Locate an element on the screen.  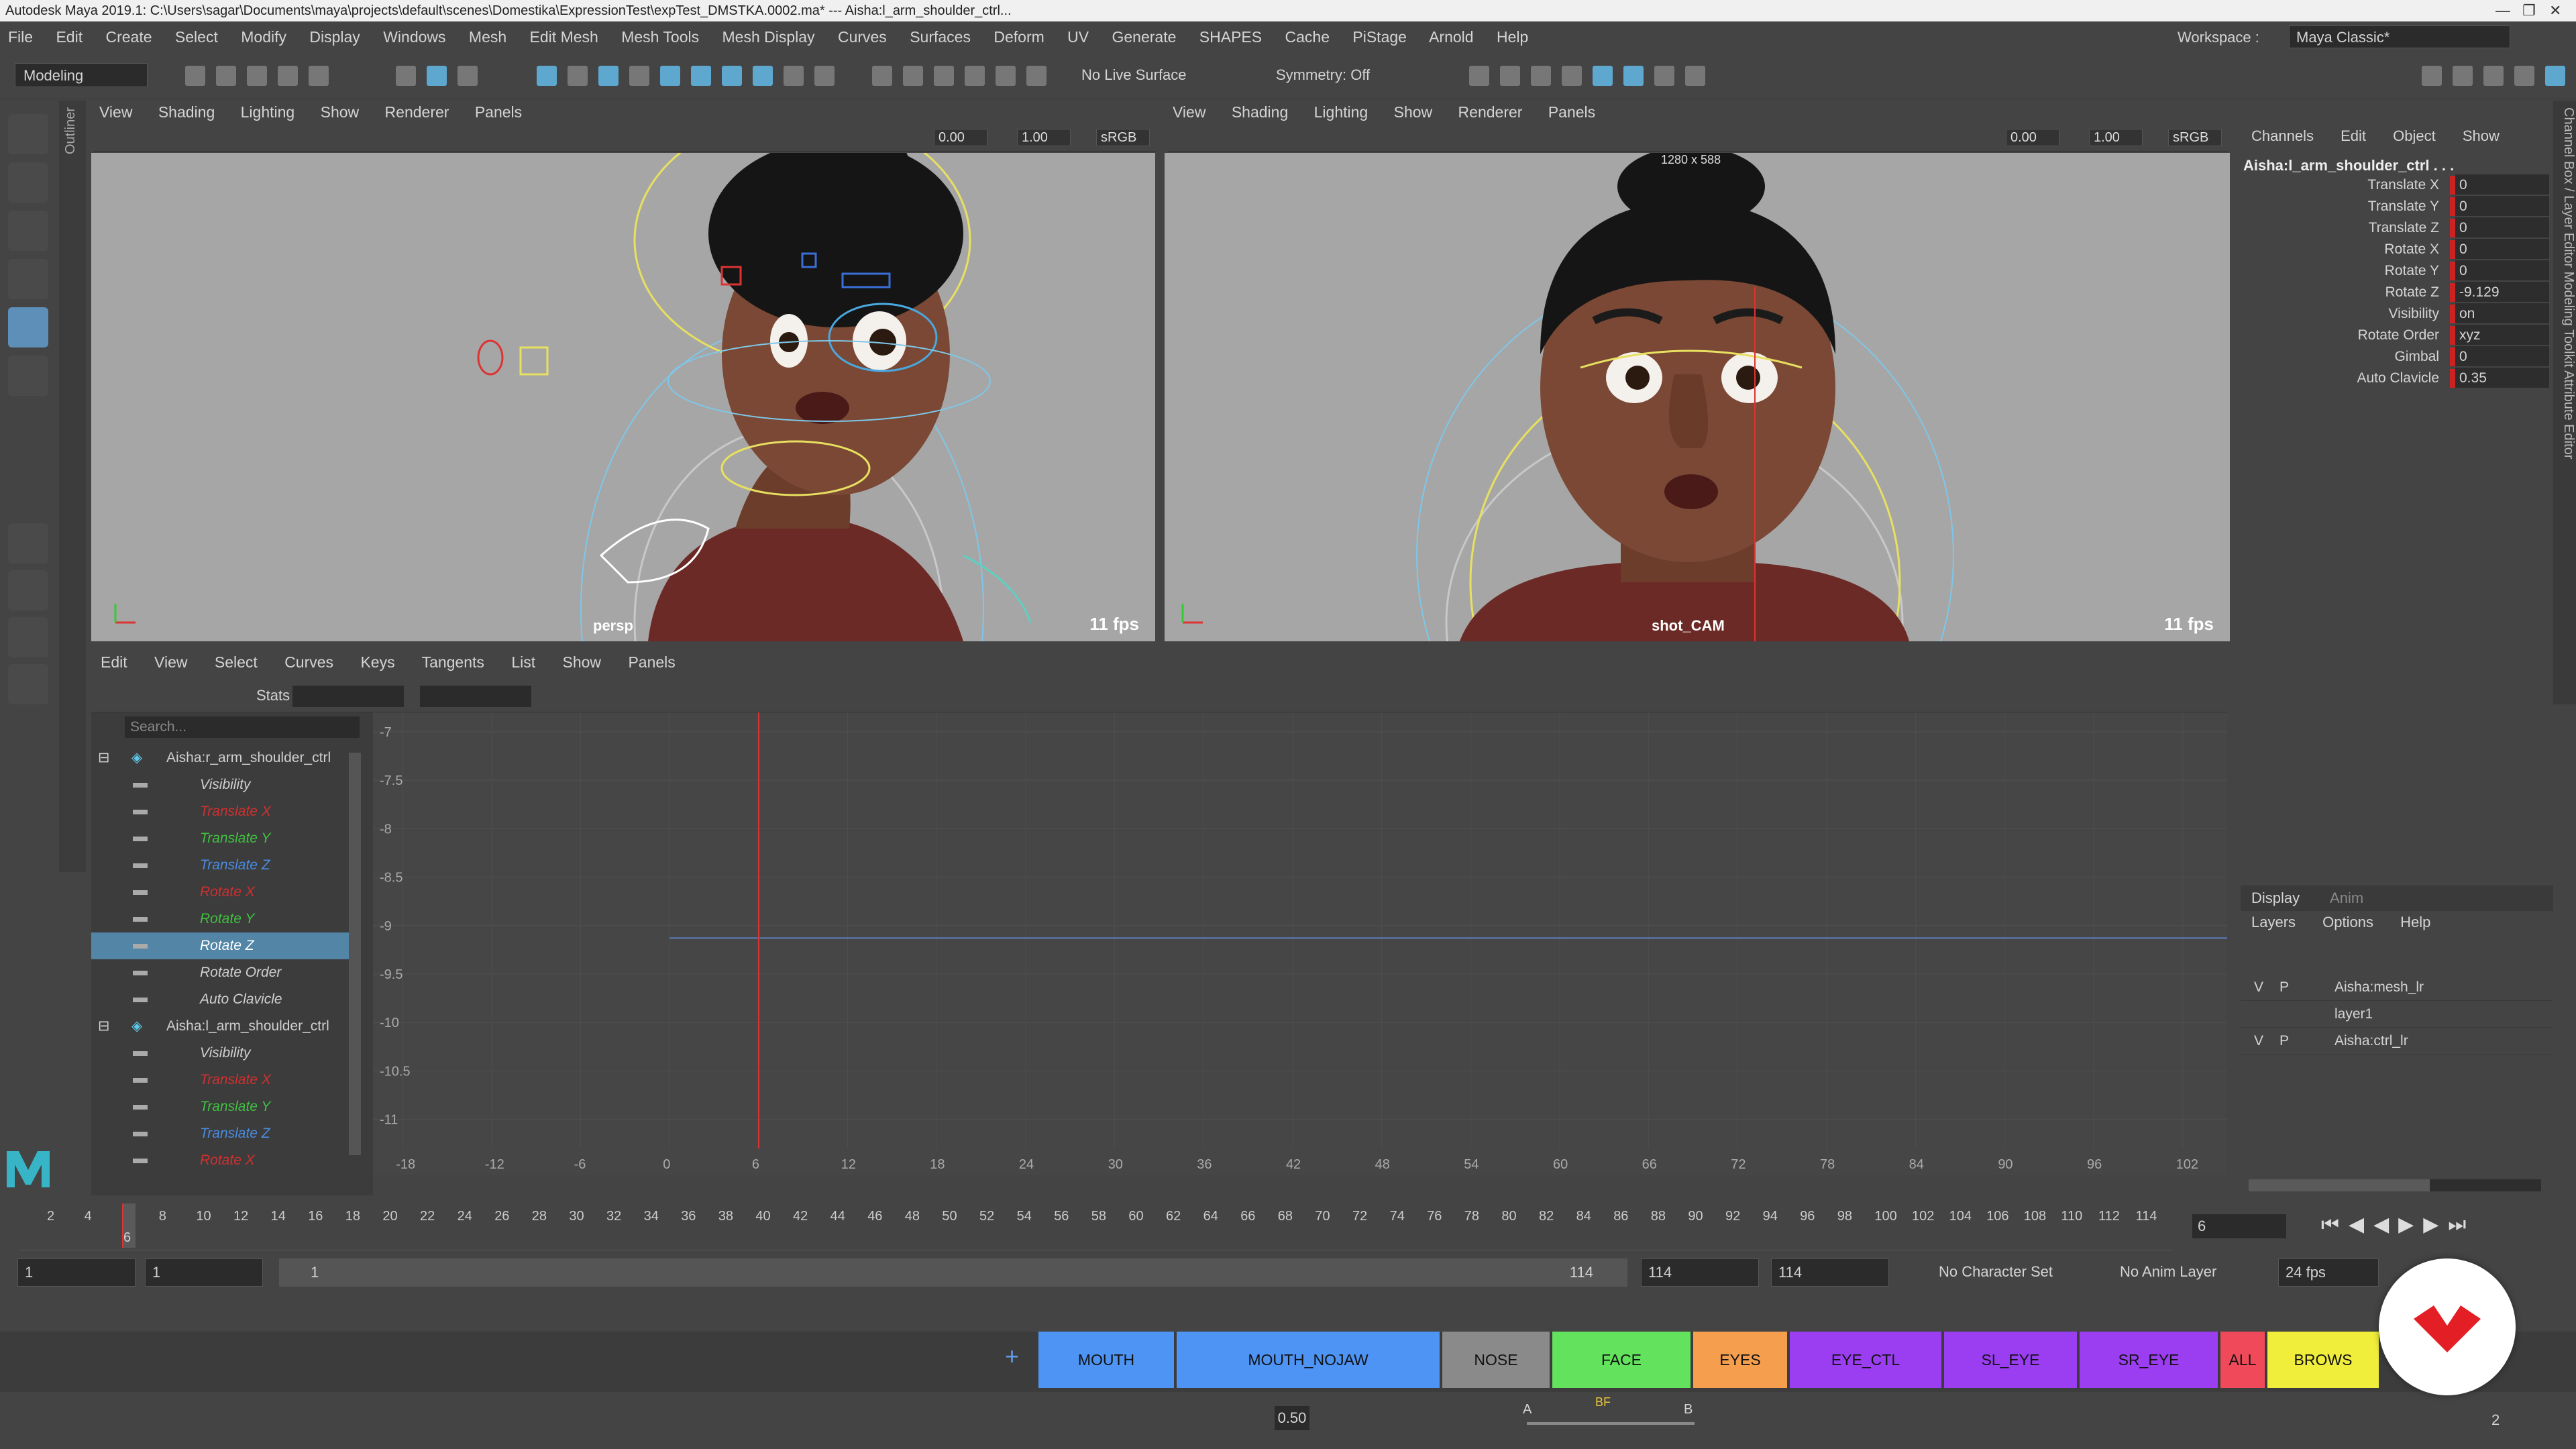
snap-view-plane-icon is located at coordinates (670, 76).